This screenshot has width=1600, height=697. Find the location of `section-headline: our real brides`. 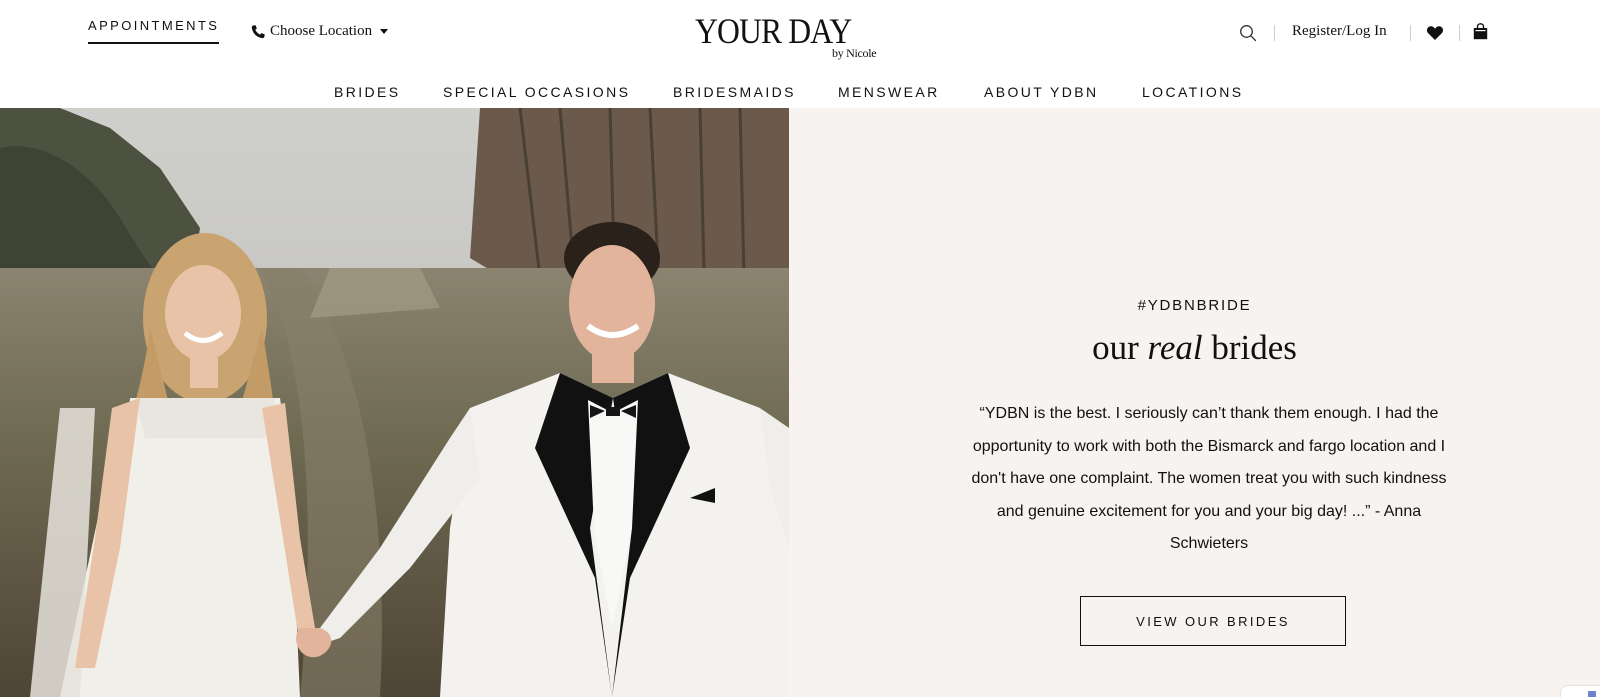

section-headline: our real brides is located at coordinates (1194, 348).